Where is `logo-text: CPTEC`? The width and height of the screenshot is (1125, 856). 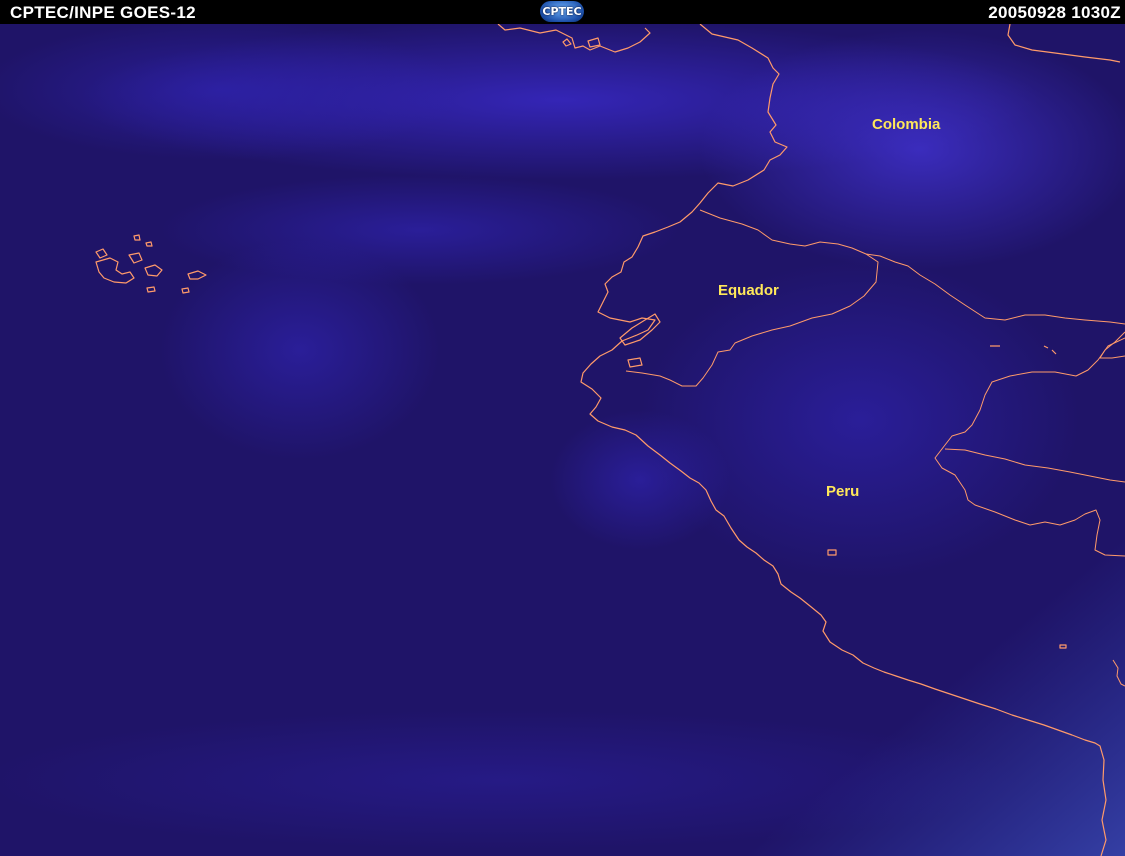
logo-text: CPTEC is located at coordinates (562, 11).